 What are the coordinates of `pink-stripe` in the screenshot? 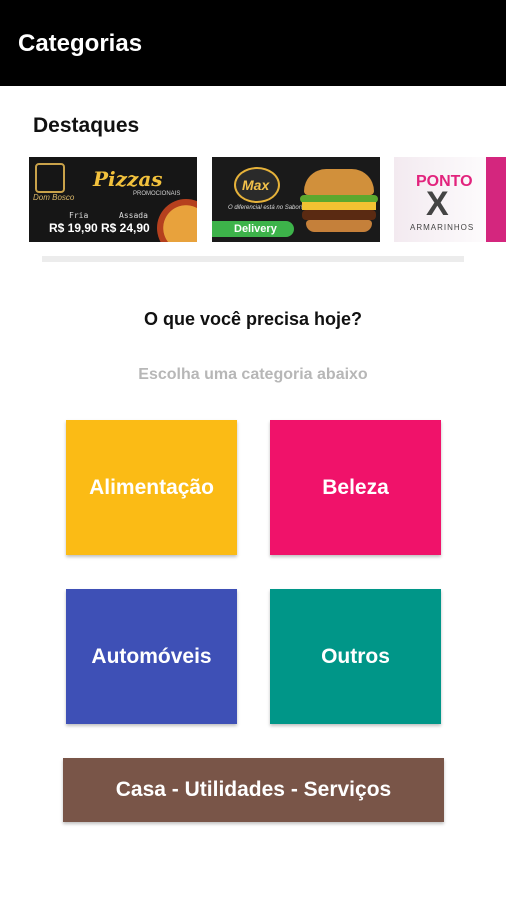 It's located at (496, 199).